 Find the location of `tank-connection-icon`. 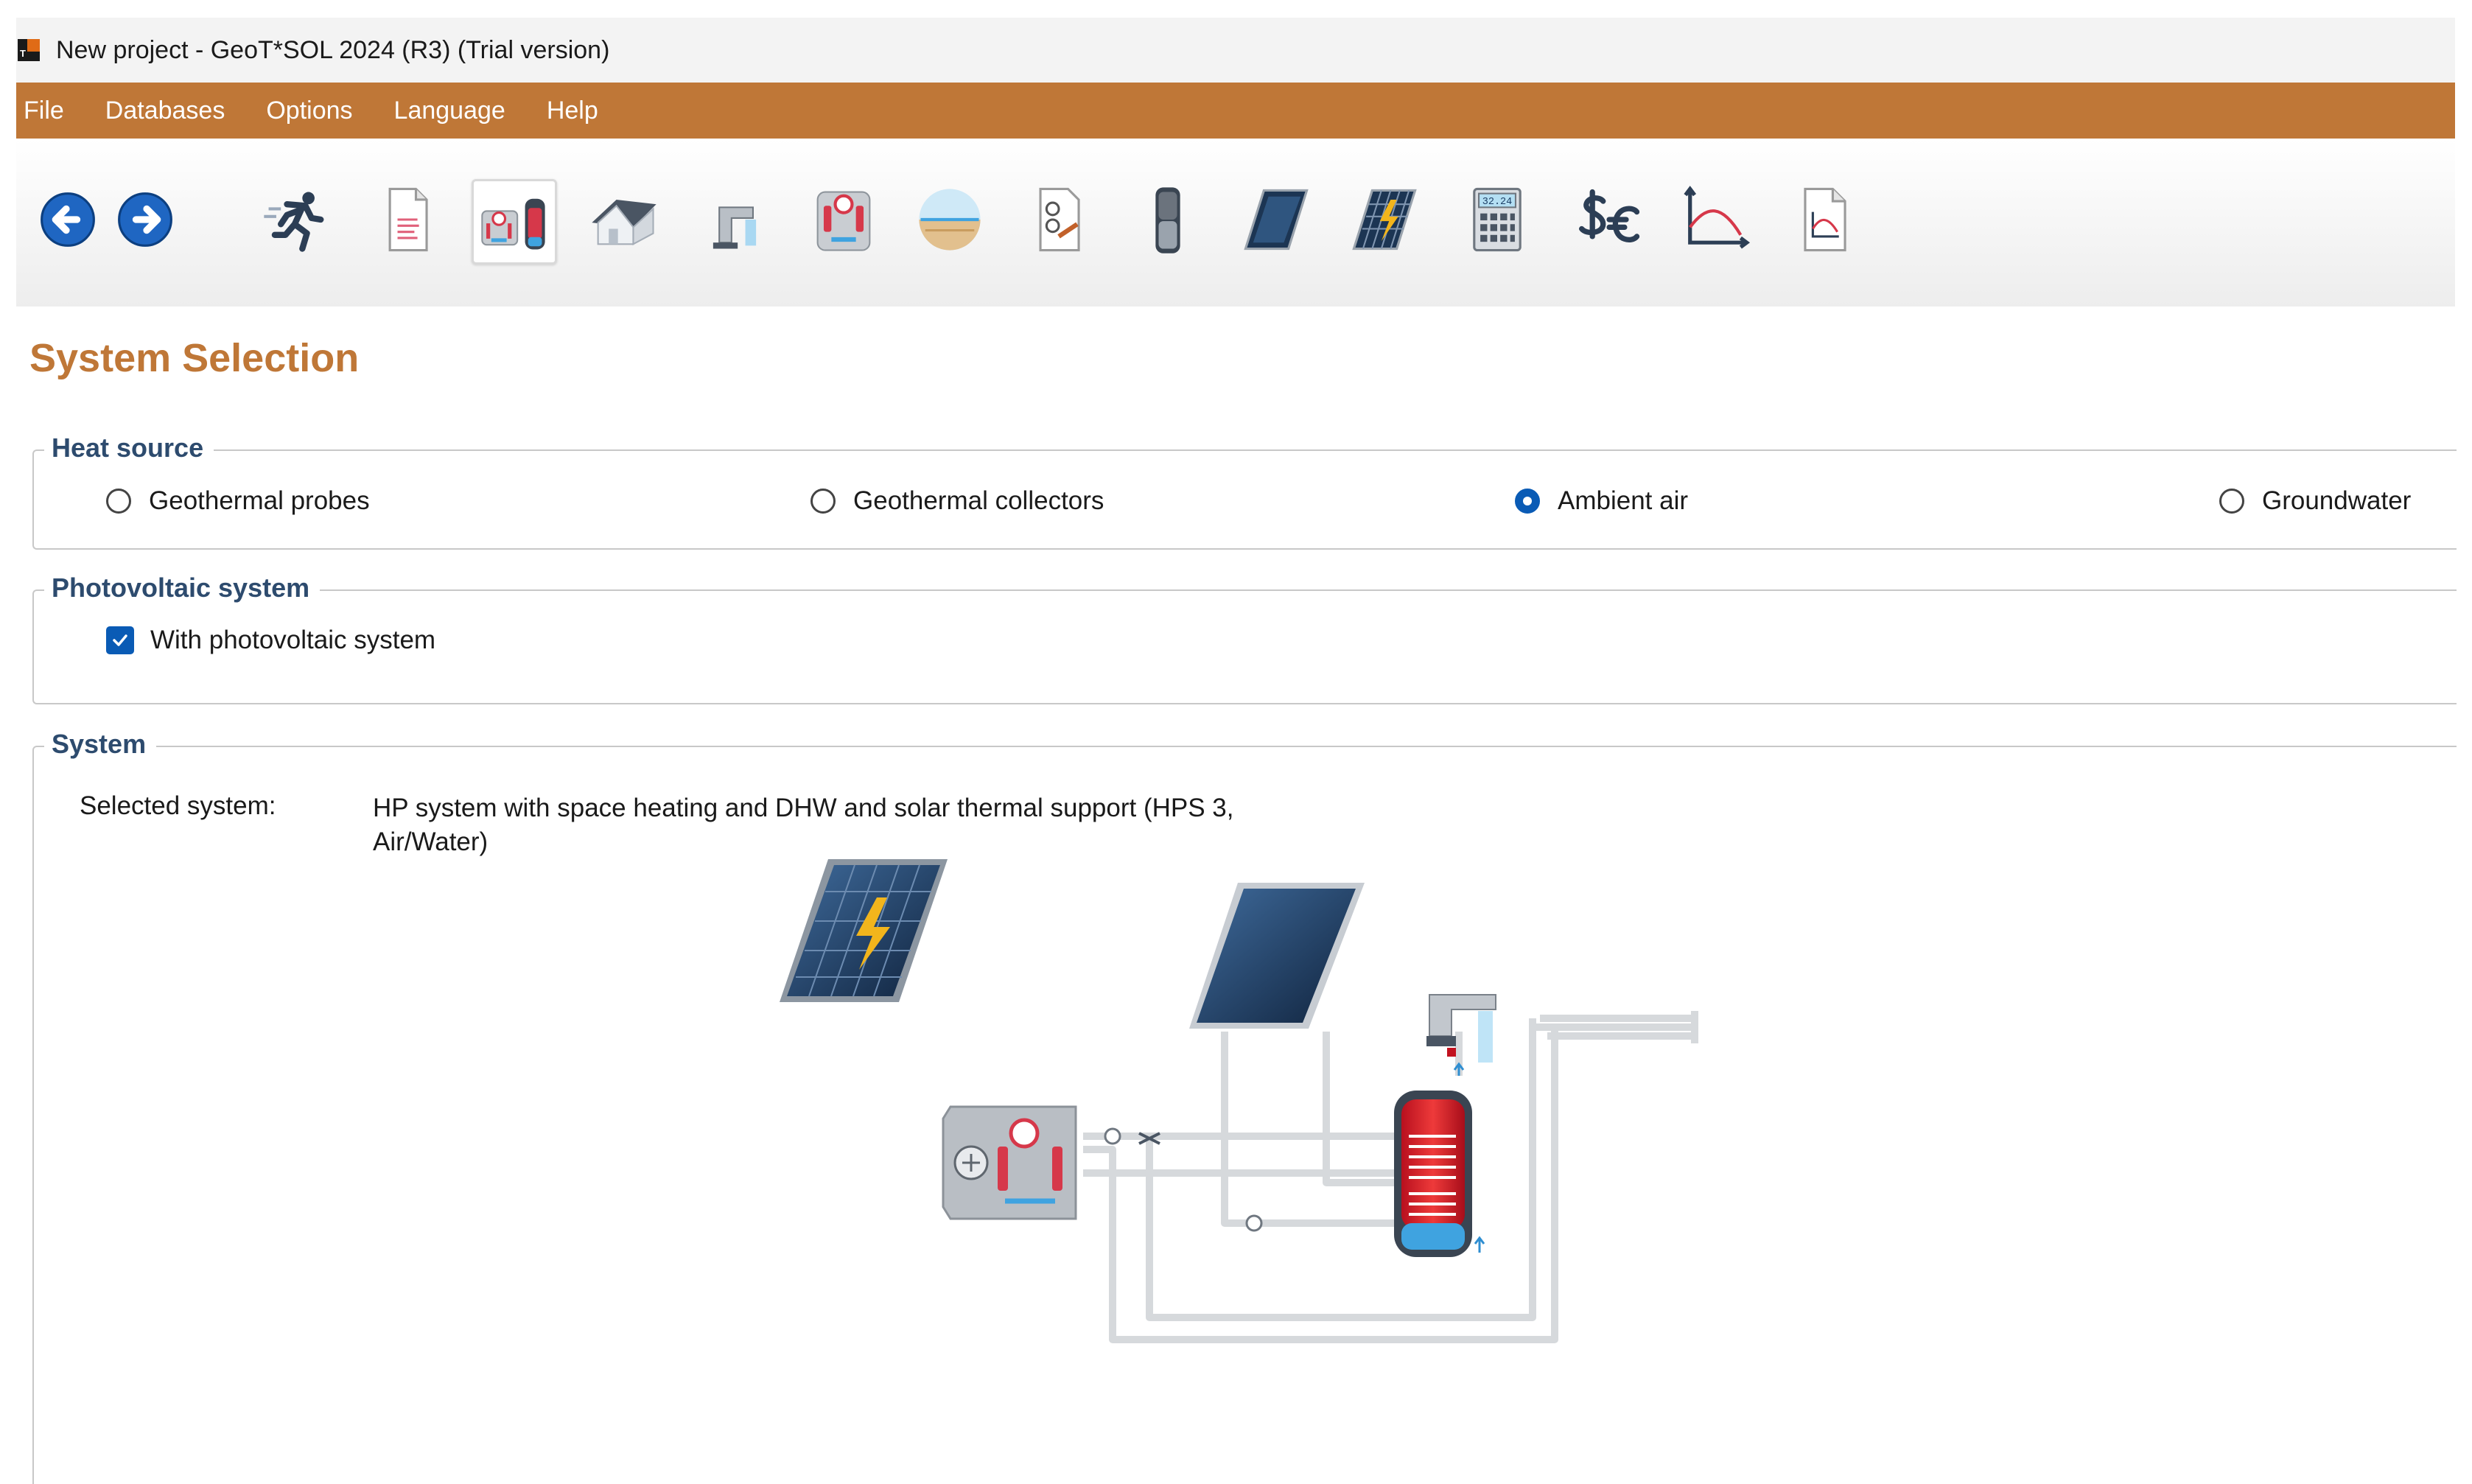

tank-connection-icon is located at coordinates (1059, 219).